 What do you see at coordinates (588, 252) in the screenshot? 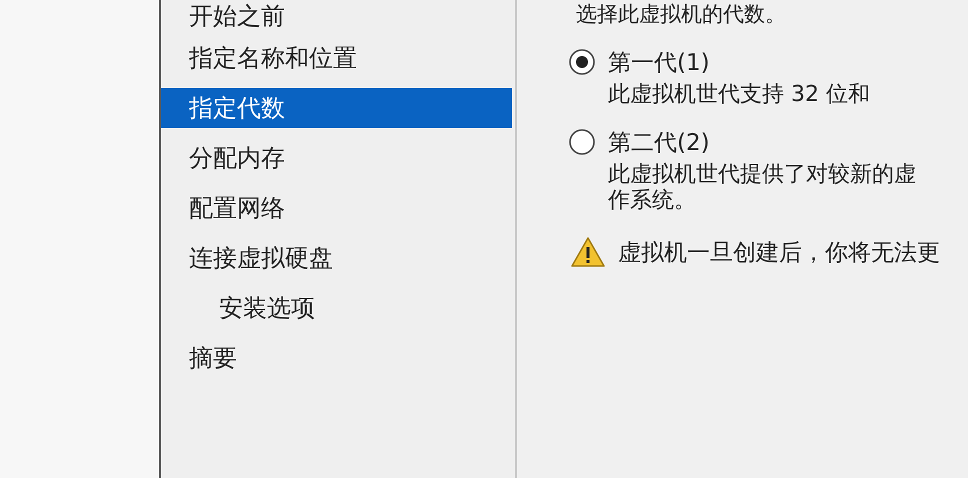
I see `warning-icon` at bounding box center [588, 252].